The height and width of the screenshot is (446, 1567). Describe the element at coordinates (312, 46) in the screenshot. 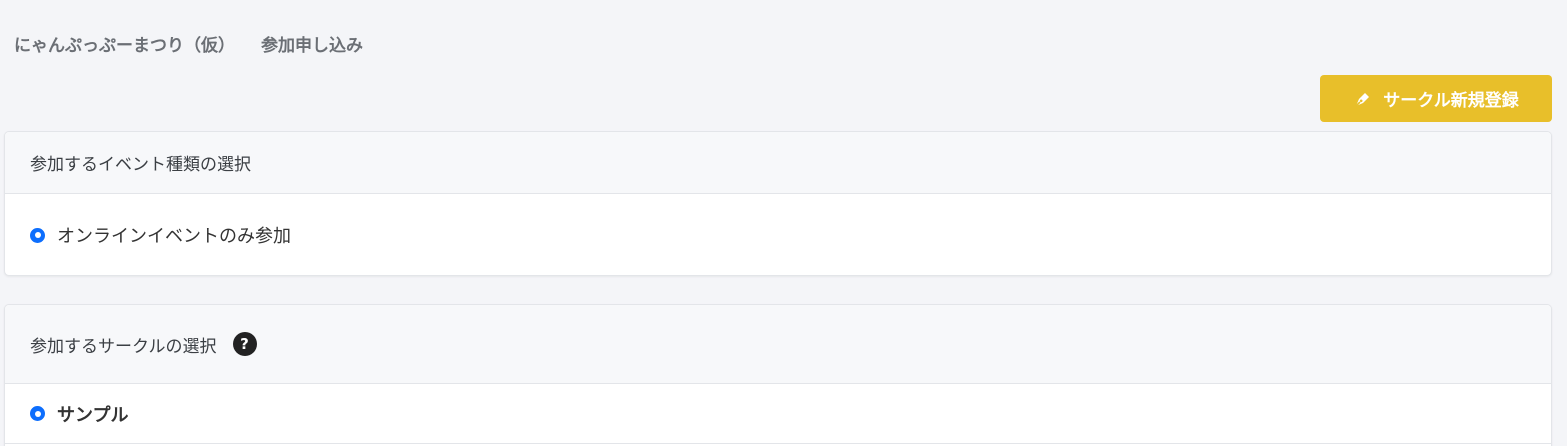

I see `page-title: 参加申し込み` at that location.